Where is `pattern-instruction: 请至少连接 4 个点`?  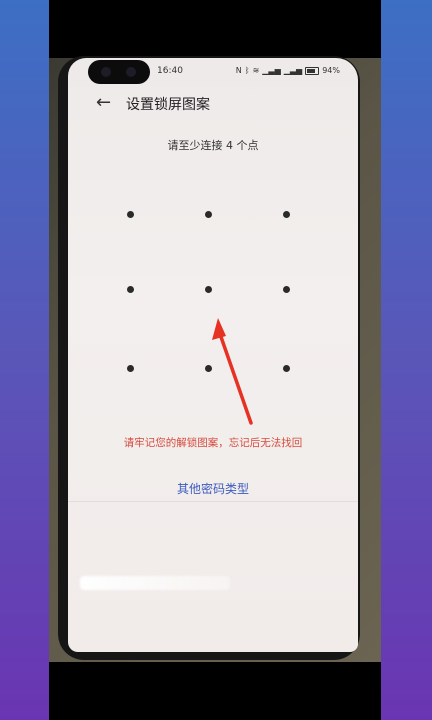 pattern-instruction: 请至少连接 4 个点 is located at coordinates (213, 145).